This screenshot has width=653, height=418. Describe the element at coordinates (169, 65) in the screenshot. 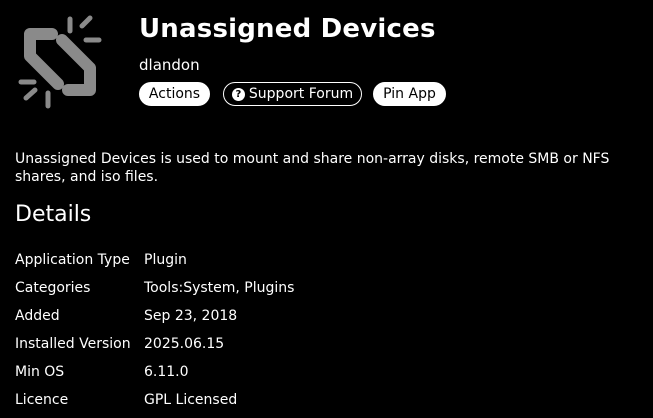

I see `app-author: dlandon` at that location.